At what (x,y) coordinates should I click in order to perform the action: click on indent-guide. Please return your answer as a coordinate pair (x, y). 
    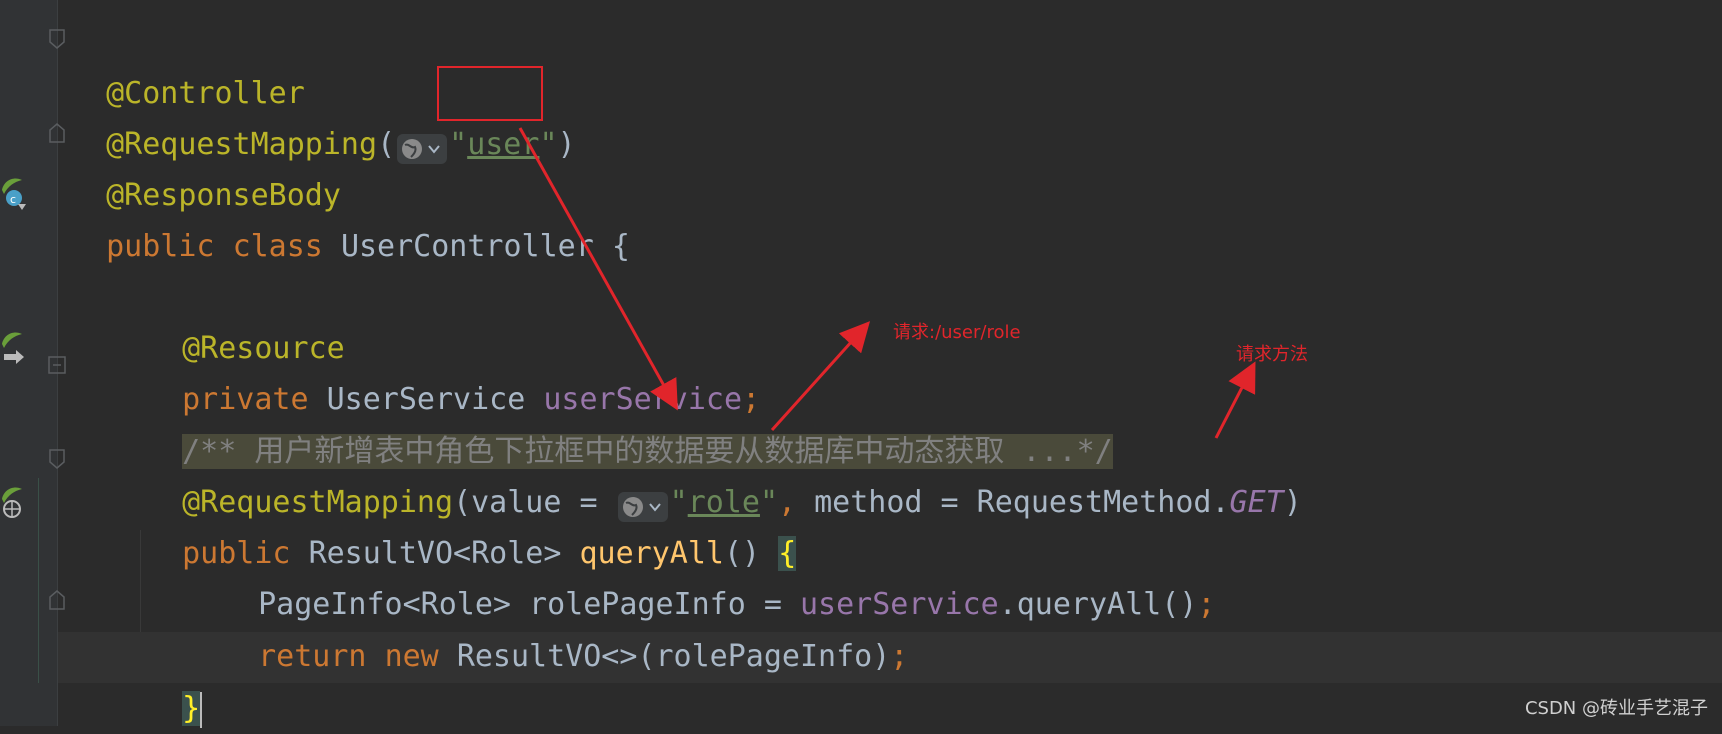
    Looking at the image, I should click on (140, 582).